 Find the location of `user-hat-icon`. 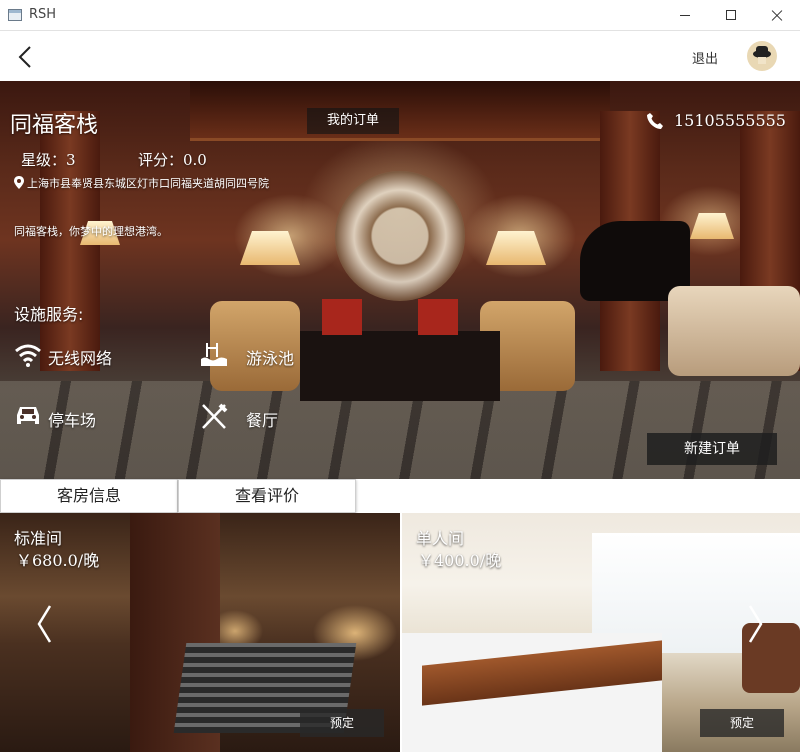

user-hat-icon is located at coordinates (762, 55).